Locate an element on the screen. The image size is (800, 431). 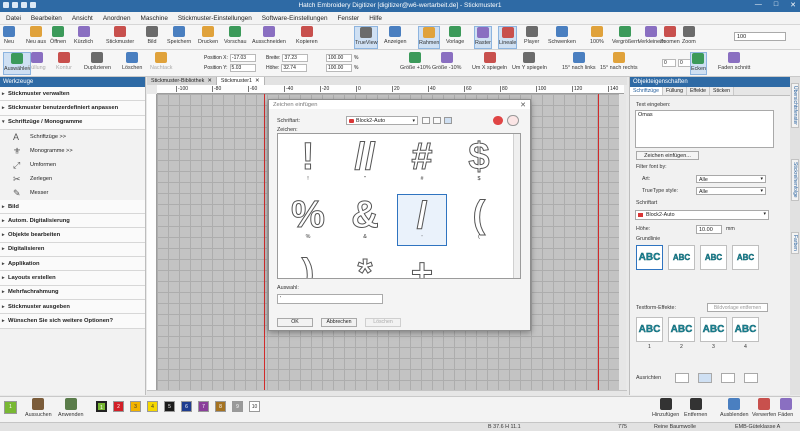
tools-section: Wünschen Sie sich weitere Optionen? is located at coordinates (72, 321).